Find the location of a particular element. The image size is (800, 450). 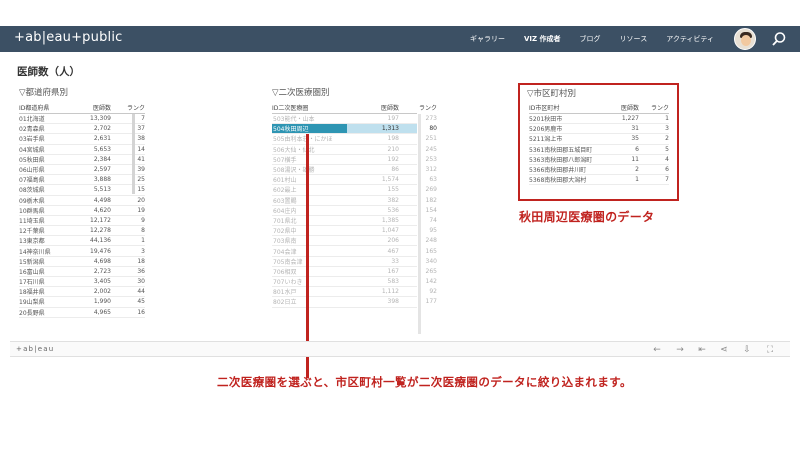

fullscreen-icon: ⛶ is located at coordinates (770, 350).